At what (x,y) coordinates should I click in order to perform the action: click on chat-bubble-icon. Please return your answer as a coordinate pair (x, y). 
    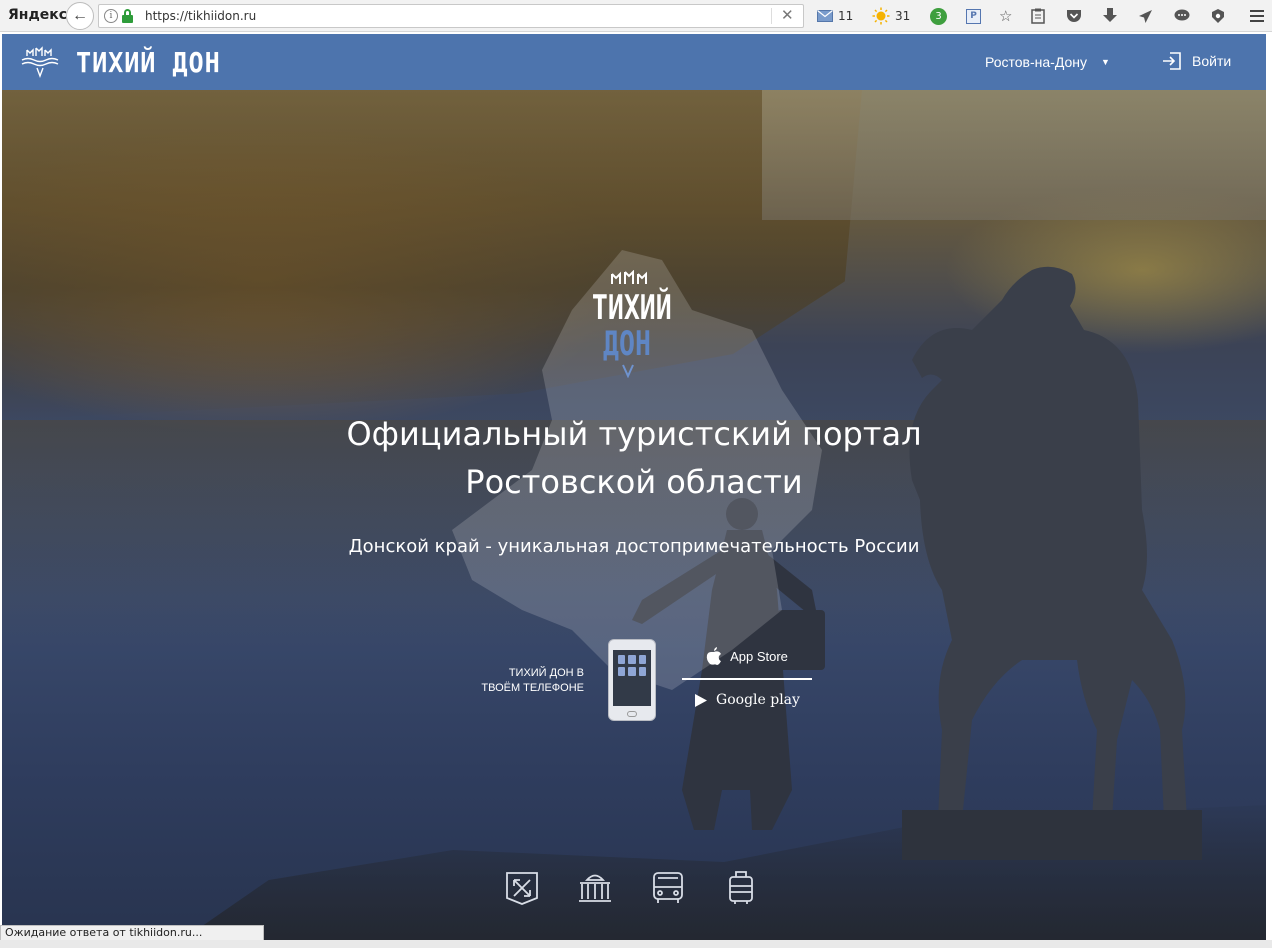
    Looking at the image, I should click on (1182, 15).